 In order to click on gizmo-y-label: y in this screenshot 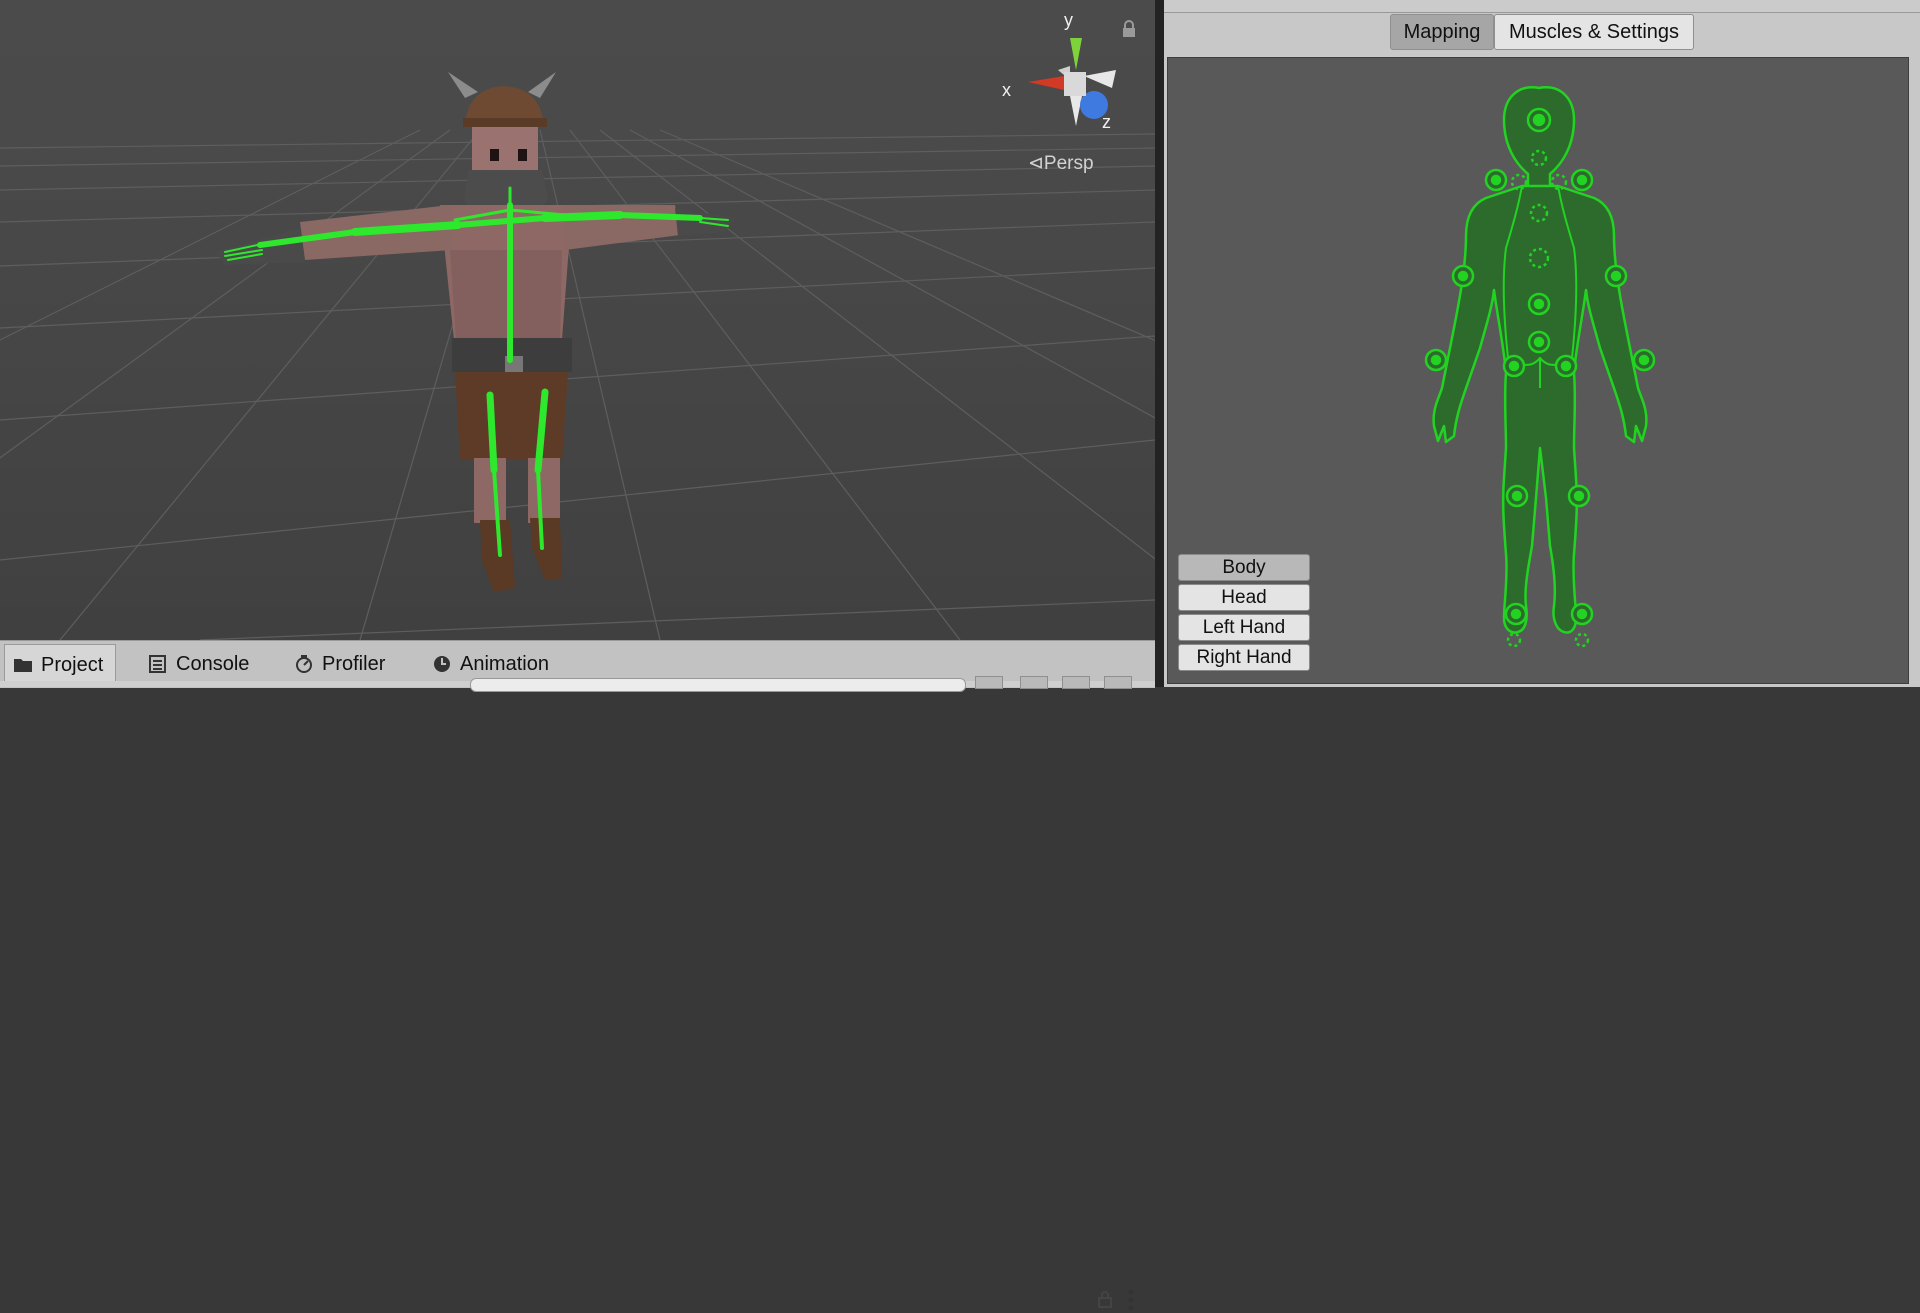, I will do `click(1068, 20)`.